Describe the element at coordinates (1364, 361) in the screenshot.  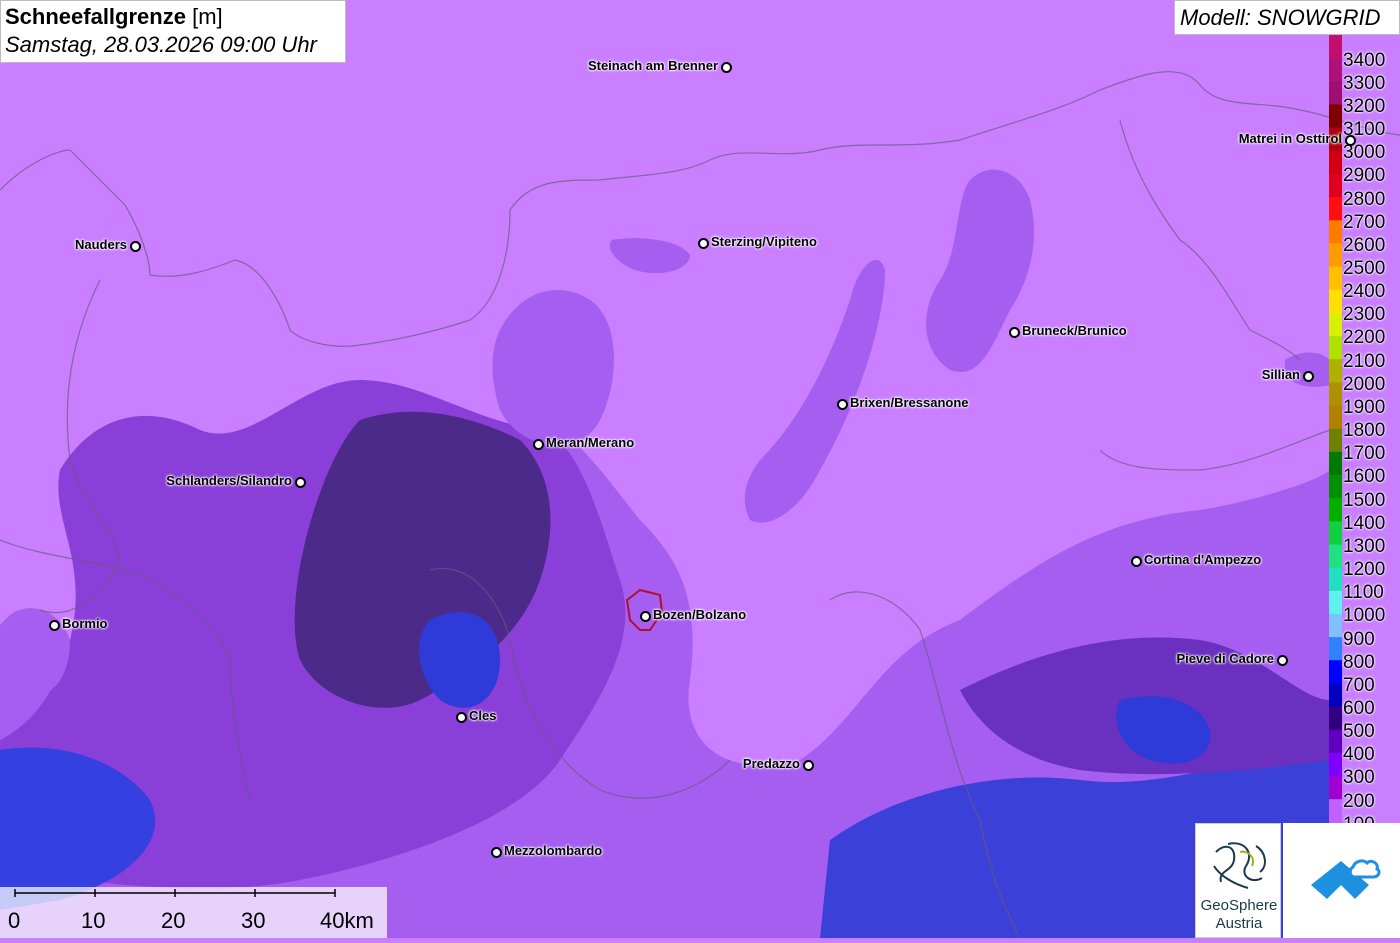
I see `legend-label: 2100` at that location.